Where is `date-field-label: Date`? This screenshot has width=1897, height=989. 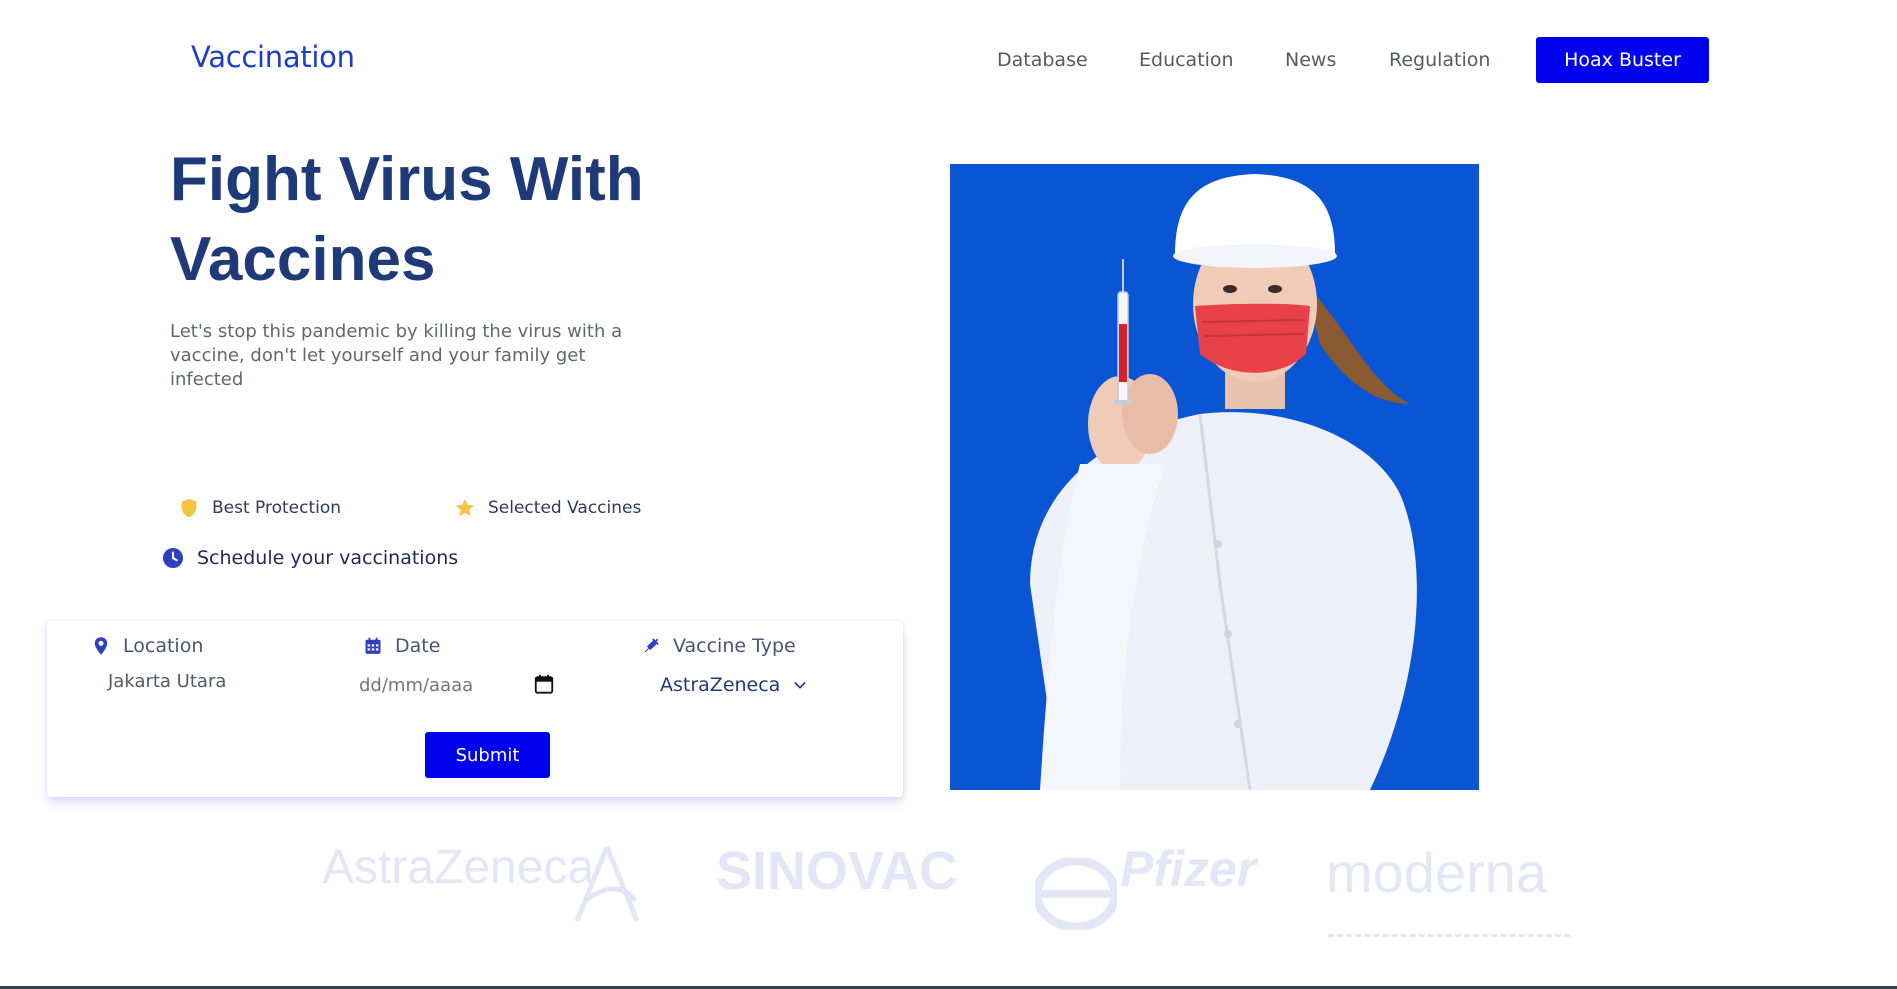 date-field-label: Date is located at coordinates (401, 646).